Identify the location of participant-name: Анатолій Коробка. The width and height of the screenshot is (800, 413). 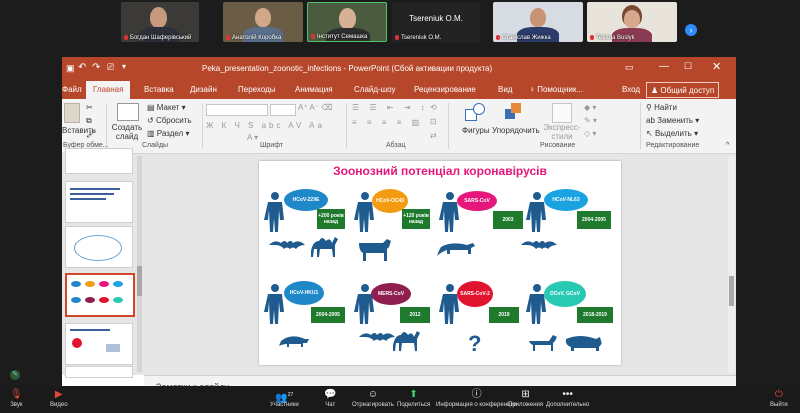
(253, 37).